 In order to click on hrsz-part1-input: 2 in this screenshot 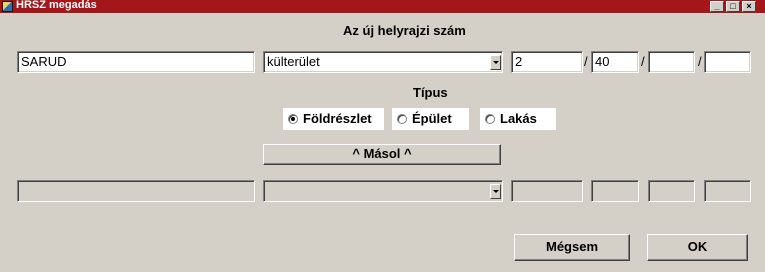, I will do `click(547, 62)`.